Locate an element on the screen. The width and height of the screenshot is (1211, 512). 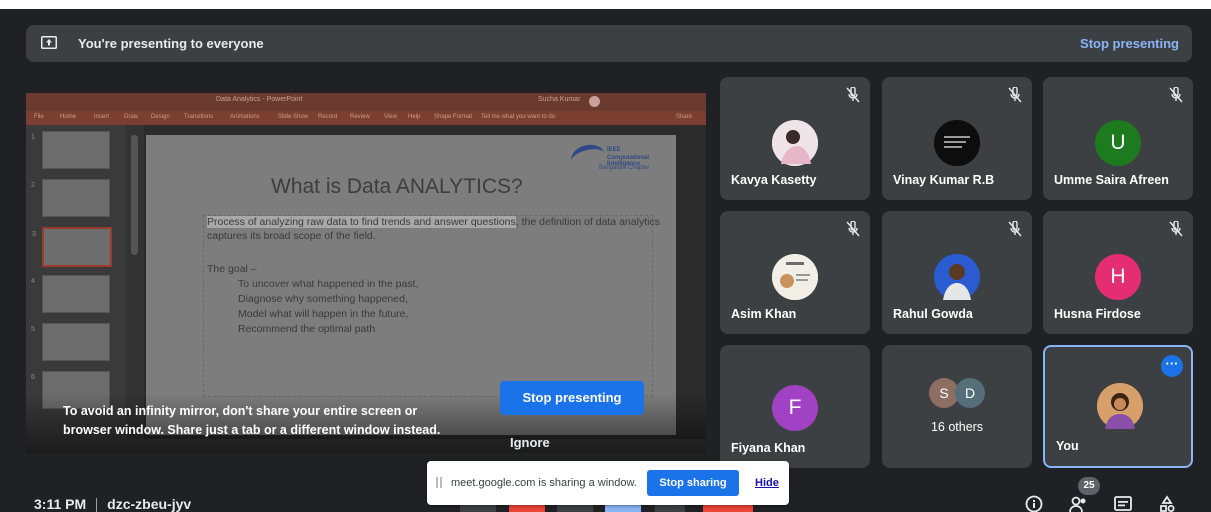
goal-item: To uncover what happened in the past, is located at coordinates (328, 284).